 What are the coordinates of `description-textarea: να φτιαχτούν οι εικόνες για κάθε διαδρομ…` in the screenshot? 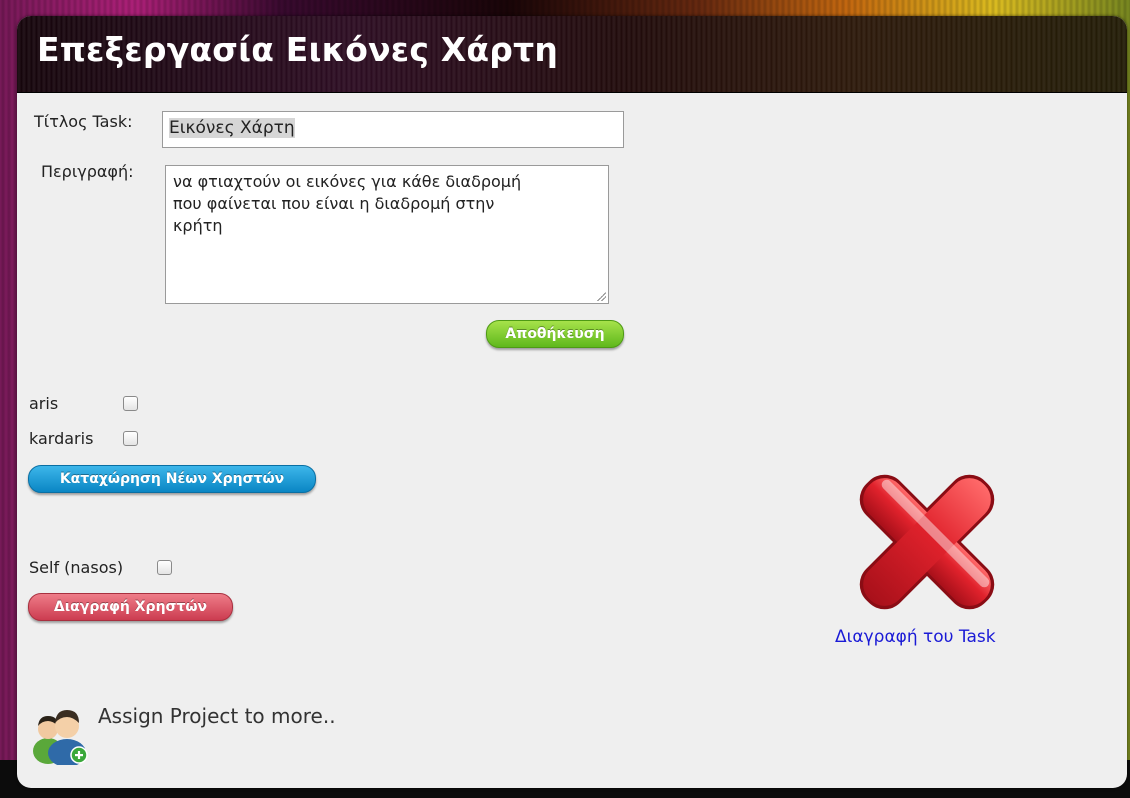 It's located at (387, 234).